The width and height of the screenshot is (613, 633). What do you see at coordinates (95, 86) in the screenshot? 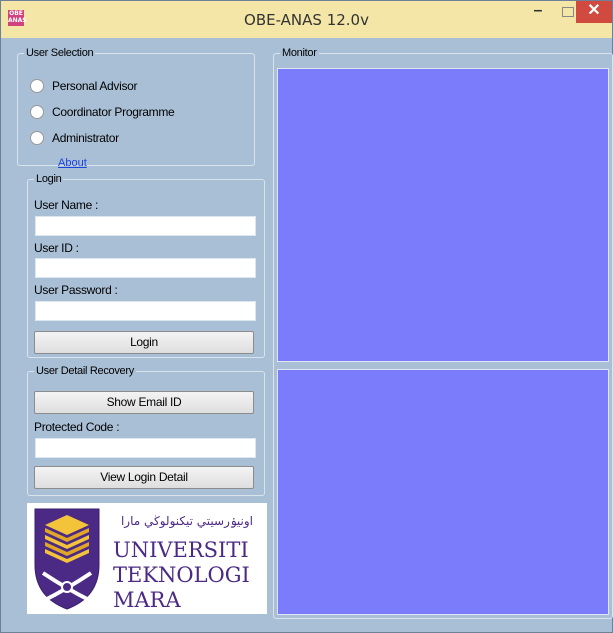
I see `radio-label: Personal Advisor` at bounding box center [95, 86].